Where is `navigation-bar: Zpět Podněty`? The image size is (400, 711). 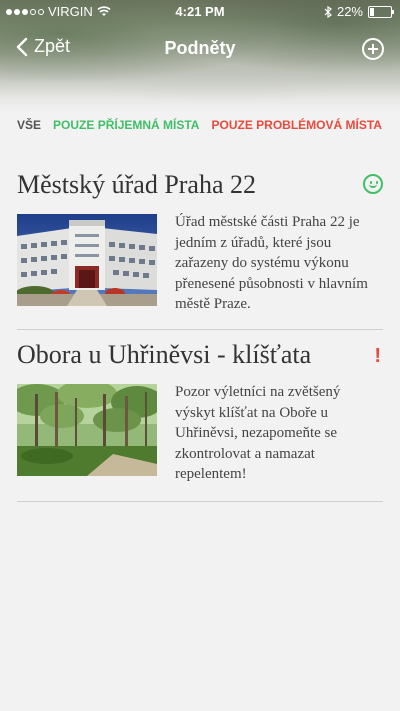 navigation-bar: Zpět Podněty is located at coordinates (200, 50).